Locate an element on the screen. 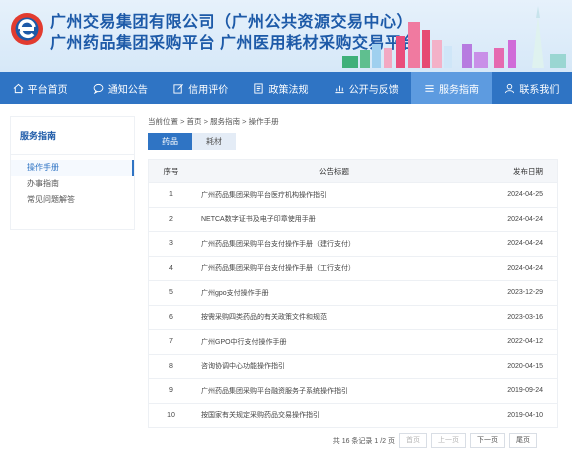  table-row: 10 按国家有关规定采购药品交易操作指引 2019-04-10 is located at coordinates (353, 415).